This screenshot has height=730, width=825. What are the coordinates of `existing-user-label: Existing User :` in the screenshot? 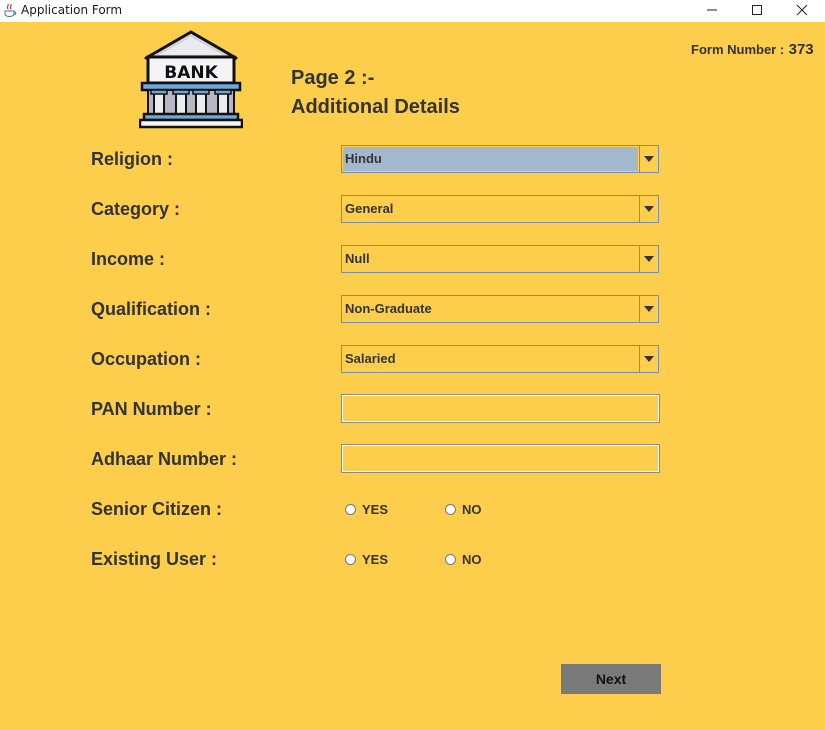 It's located at (154, 559).